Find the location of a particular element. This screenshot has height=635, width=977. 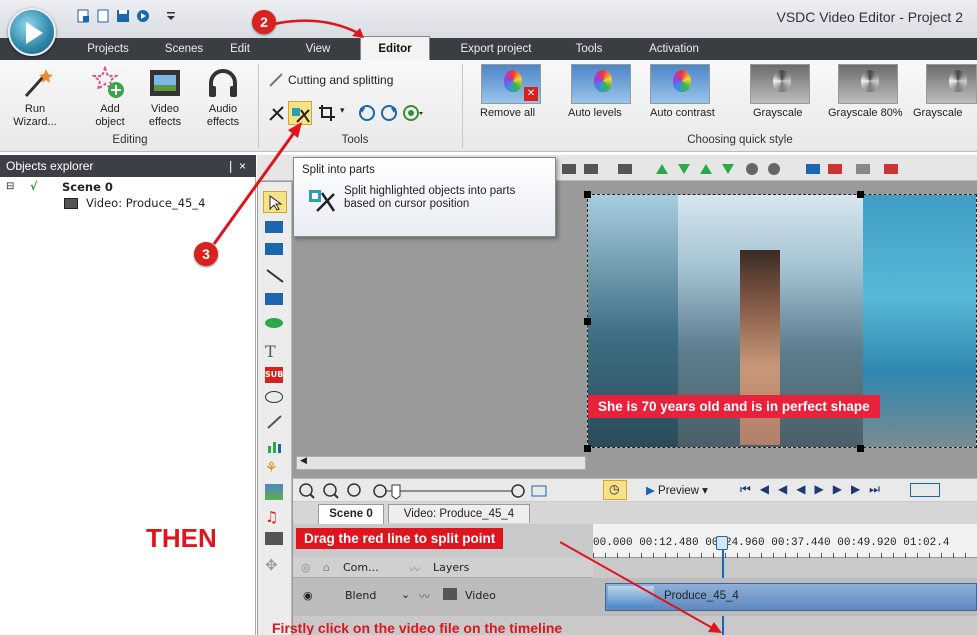

style-remove-all: ✕ is located at coordinates (511, 84).